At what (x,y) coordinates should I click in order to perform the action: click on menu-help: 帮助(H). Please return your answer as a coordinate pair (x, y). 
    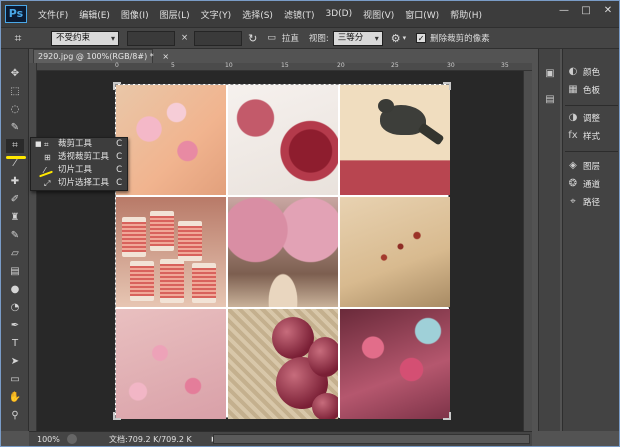
    Looking at the image, I should click on (466, 14).